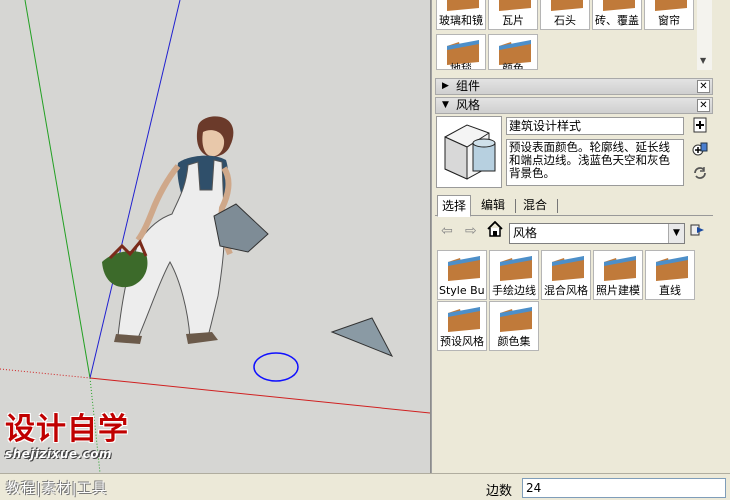 The width and height of the screenshot is (730, 500). I want to click on style-tile-label: 混合风格, so click(566, 290).